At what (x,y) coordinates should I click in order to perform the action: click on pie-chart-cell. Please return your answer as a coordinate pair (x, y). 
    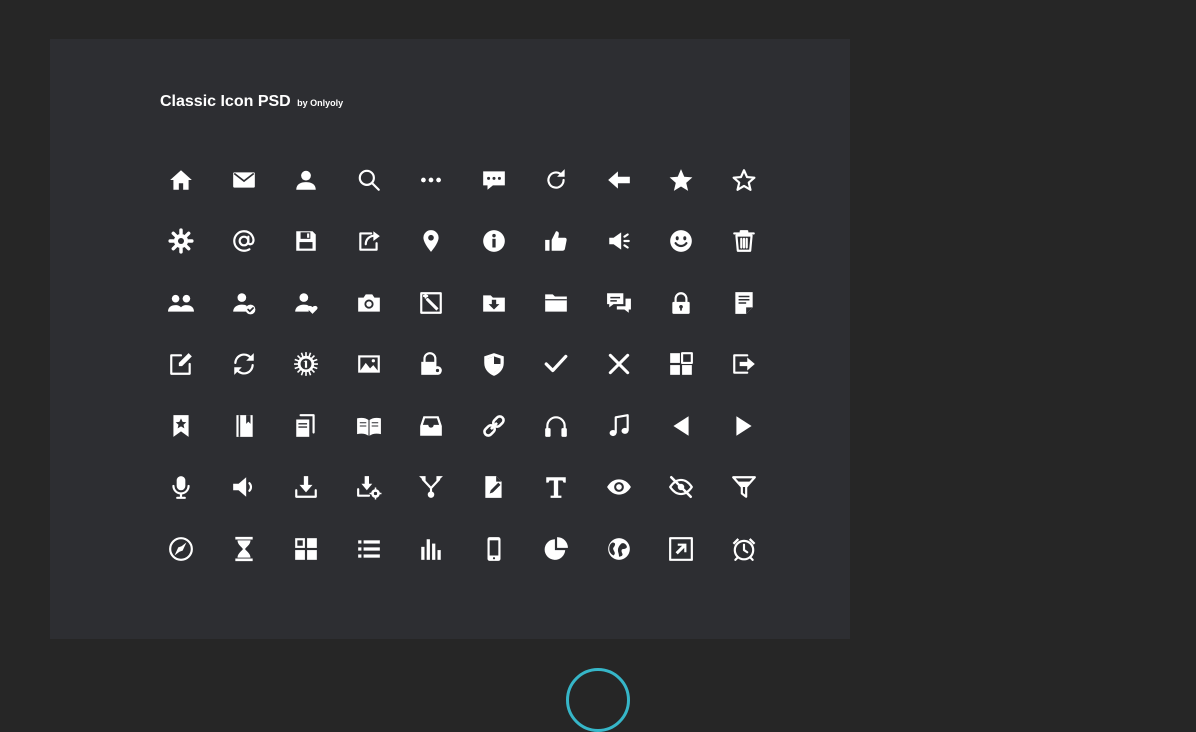
    Looking at the image, I should click on (556, 549).